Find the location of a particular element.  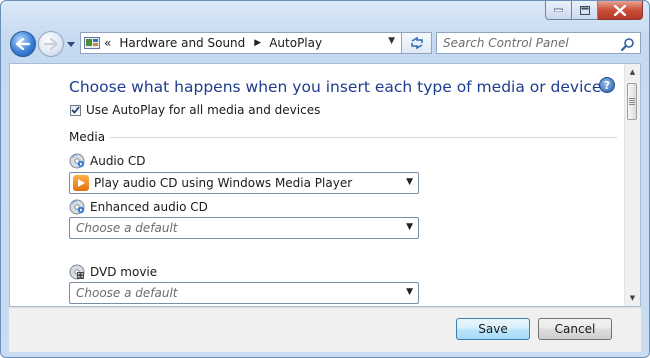

checkbox-checked-icon is located at coordinates (75, 110).